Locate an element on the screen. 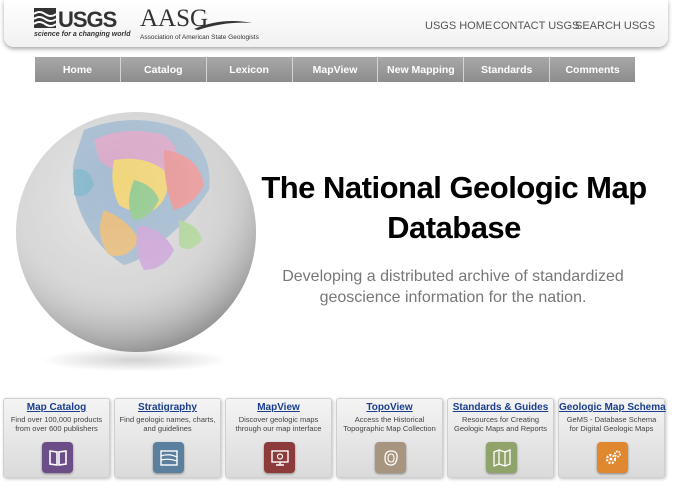 The image size is (680, 495). topo-icon is located at coordinates (390, 457).